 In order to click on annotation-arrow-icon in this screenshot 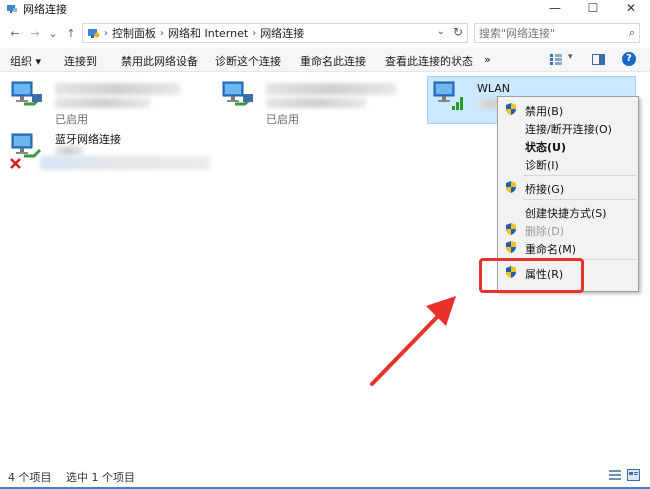, I will do `click(413, 341)`.